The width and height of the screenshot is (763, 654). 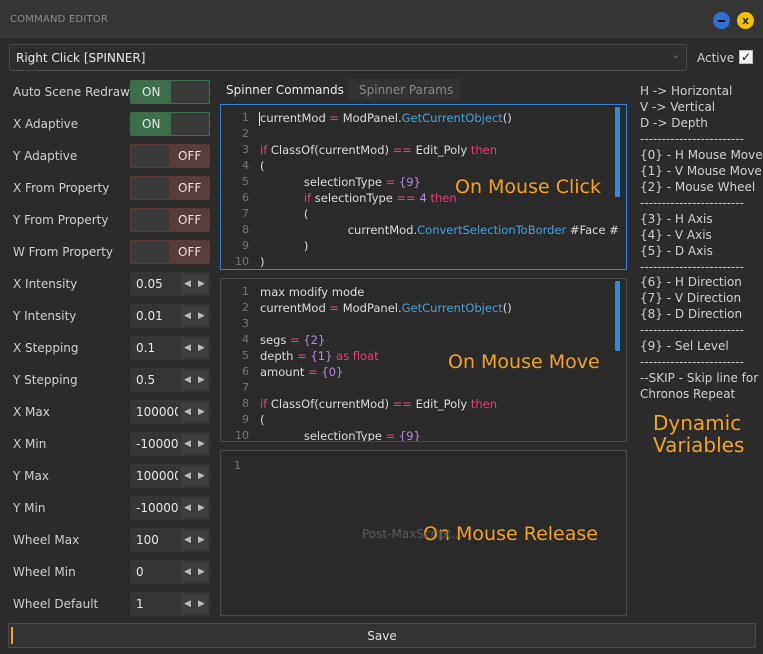 What do you see at coordinates (507, 118) in the screenshot?
I see `code-token: ()` at bounding box center [507, 118].